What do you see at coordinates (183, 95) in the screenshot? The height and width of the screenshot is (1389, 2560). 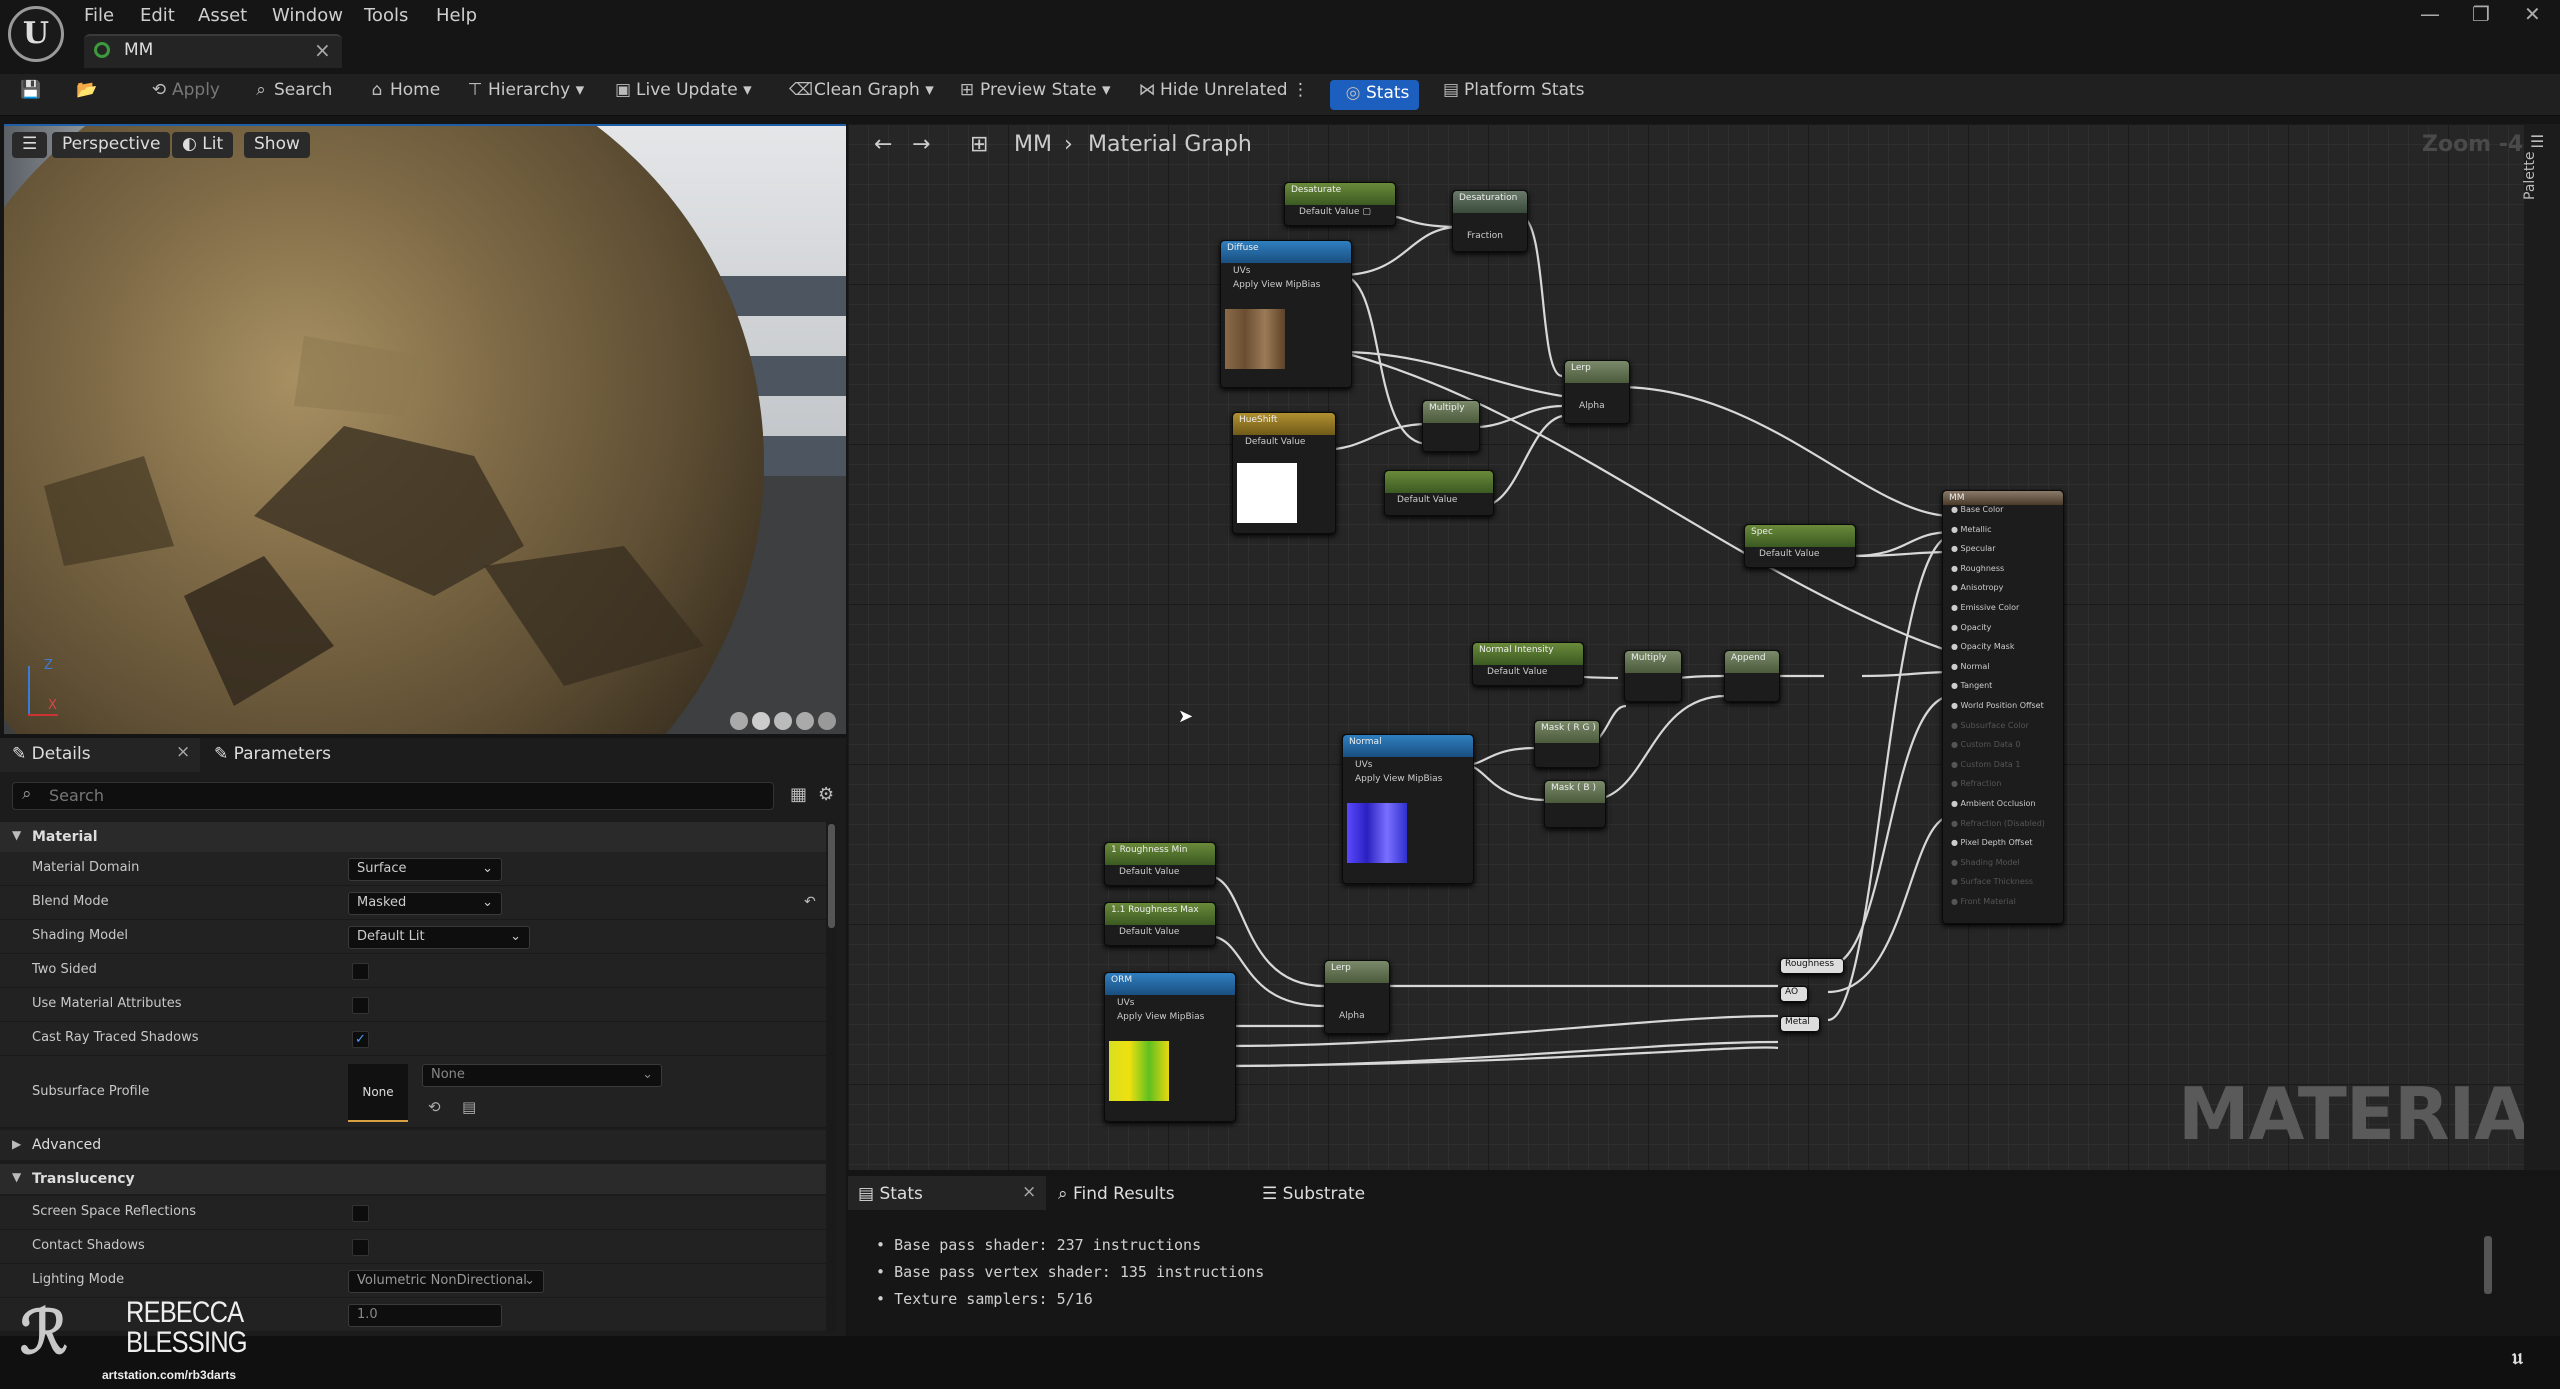 I see `apply-button: ⟲ Apply` at bounding box center [183, 95].